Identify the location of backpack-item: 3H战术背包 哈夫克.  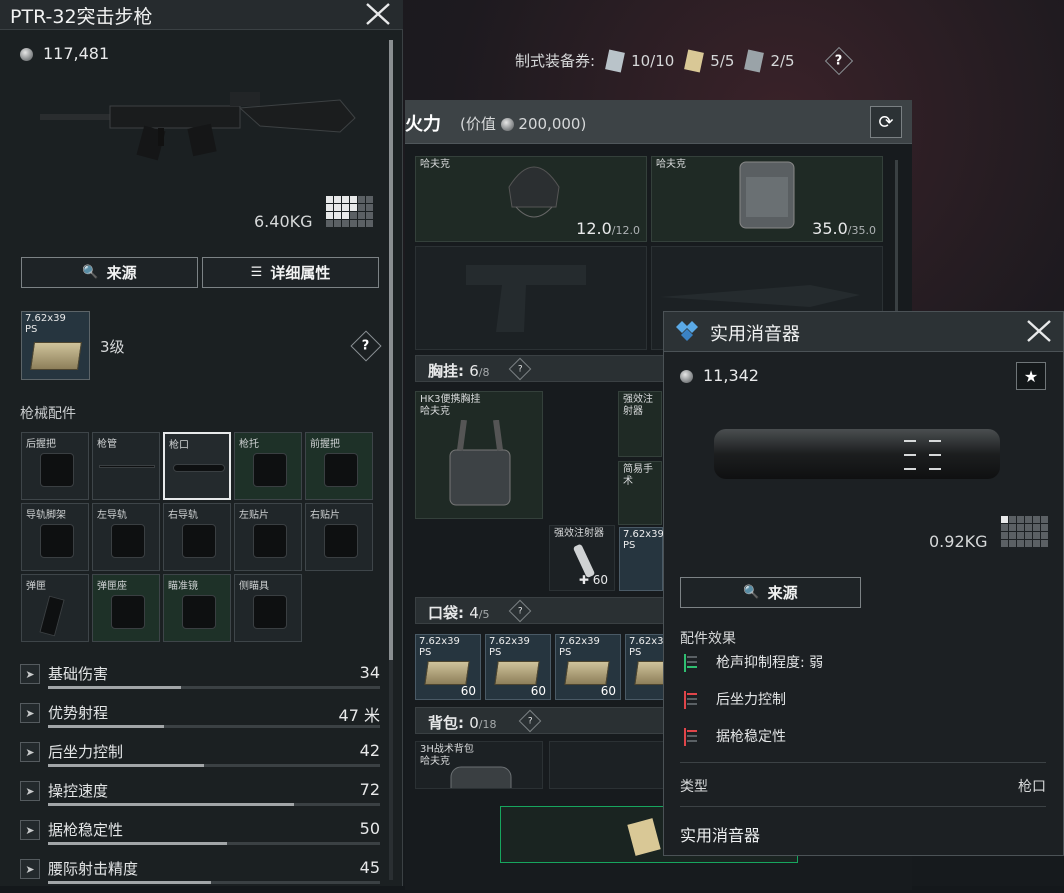
(479, 765).